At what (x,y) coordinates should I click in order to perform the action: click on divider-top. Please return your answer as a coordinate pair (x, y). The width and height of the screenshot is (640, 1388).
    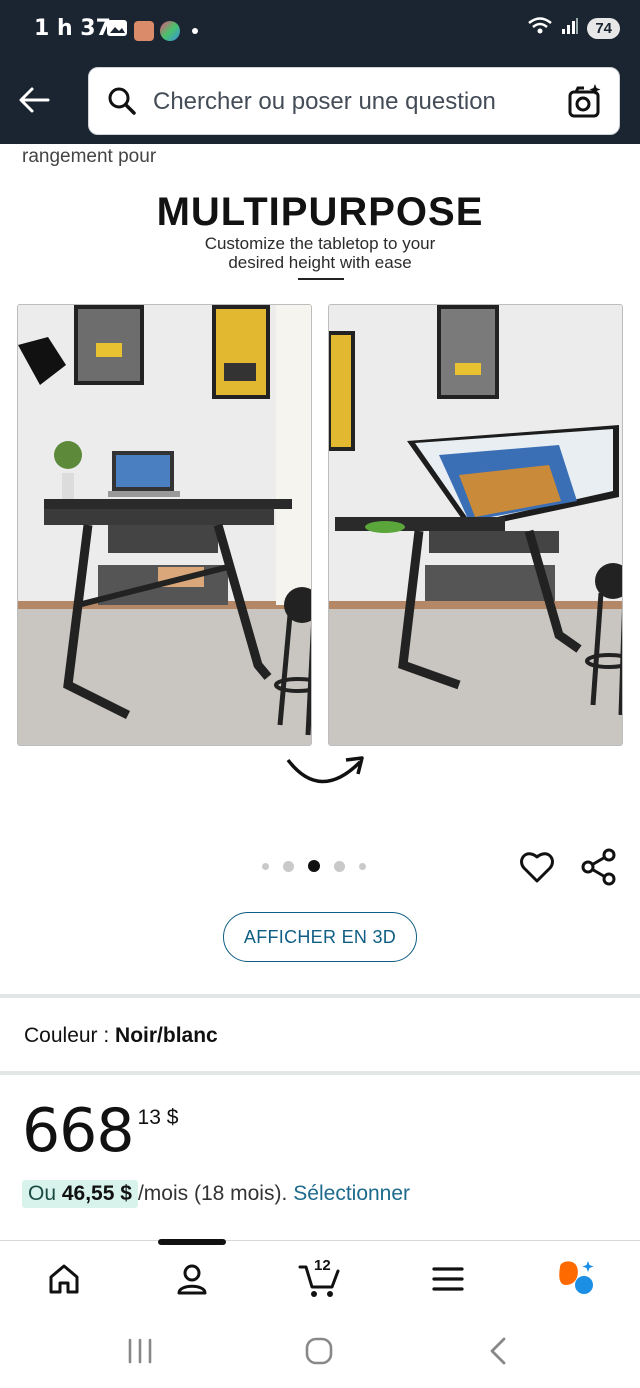
    Looking at the image, I should click on (320, 996).